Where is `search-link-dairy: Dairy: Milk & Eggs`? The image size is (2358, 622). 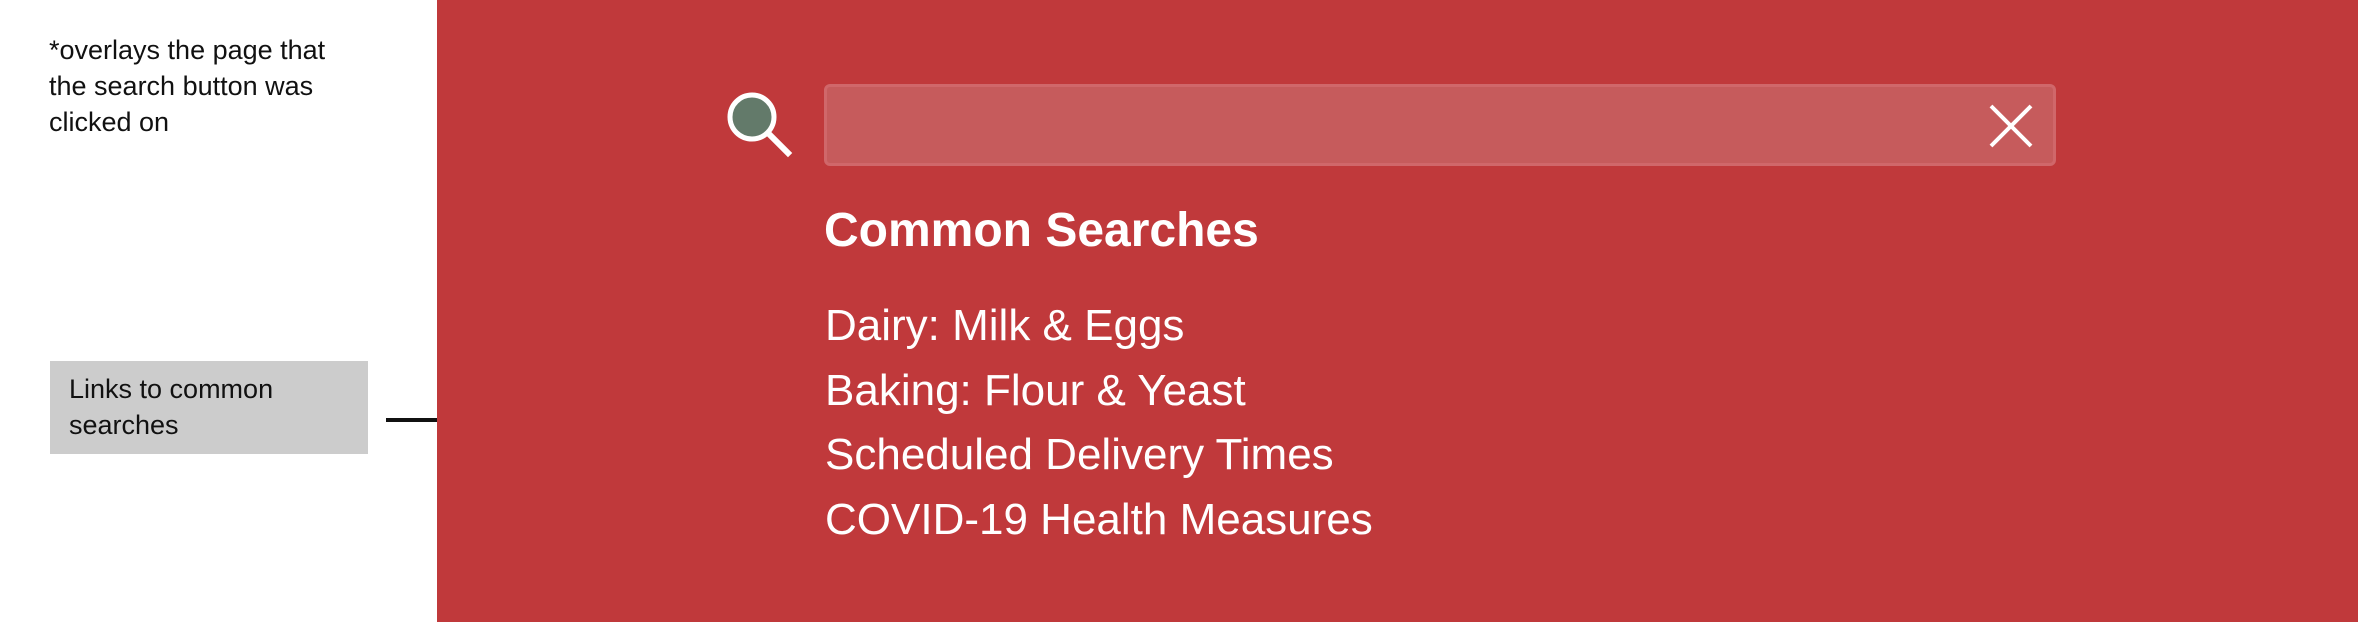
search-link-dairy: Dairy: Milk & Eggs is located at coordinates (1099, 326).